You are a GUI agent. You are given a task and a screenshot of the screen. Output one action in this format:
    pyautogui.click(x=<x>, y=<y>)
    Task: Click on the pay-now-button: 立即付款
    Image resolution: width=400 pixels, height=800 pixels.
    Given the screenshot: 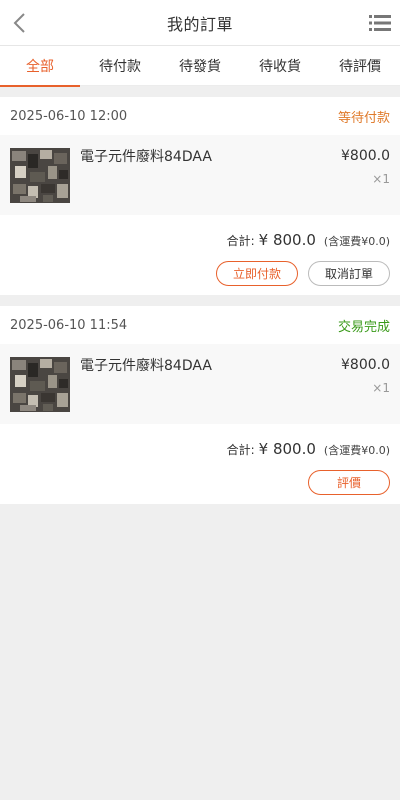 What is the action you would take?
    pyautogui.click(x=257, y=273)
    